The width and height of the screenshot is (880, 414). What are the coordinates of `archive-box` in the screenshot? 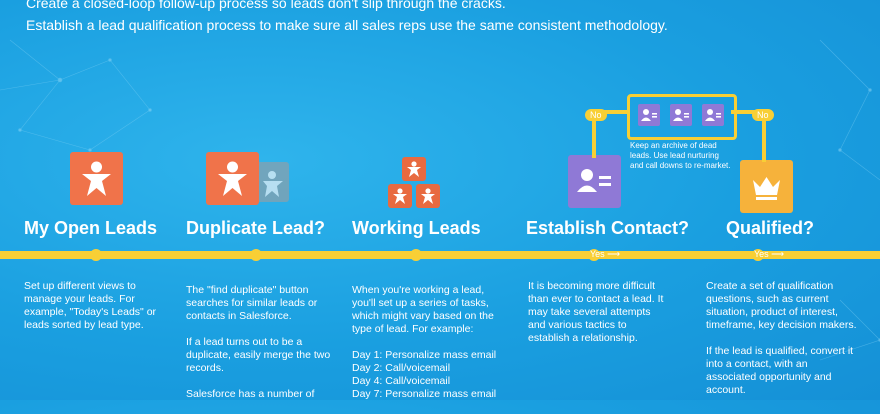 It's located at (682, 117).